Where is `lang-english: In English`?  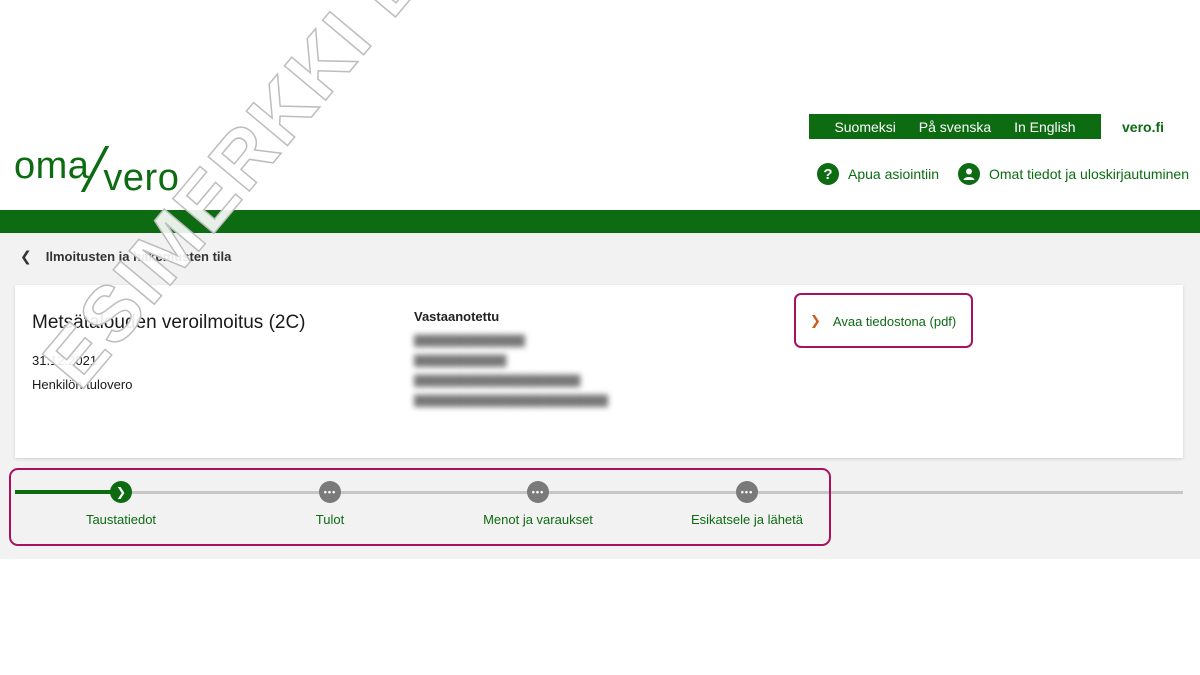 lang-english: In English is located at coordinates (1044, 127).